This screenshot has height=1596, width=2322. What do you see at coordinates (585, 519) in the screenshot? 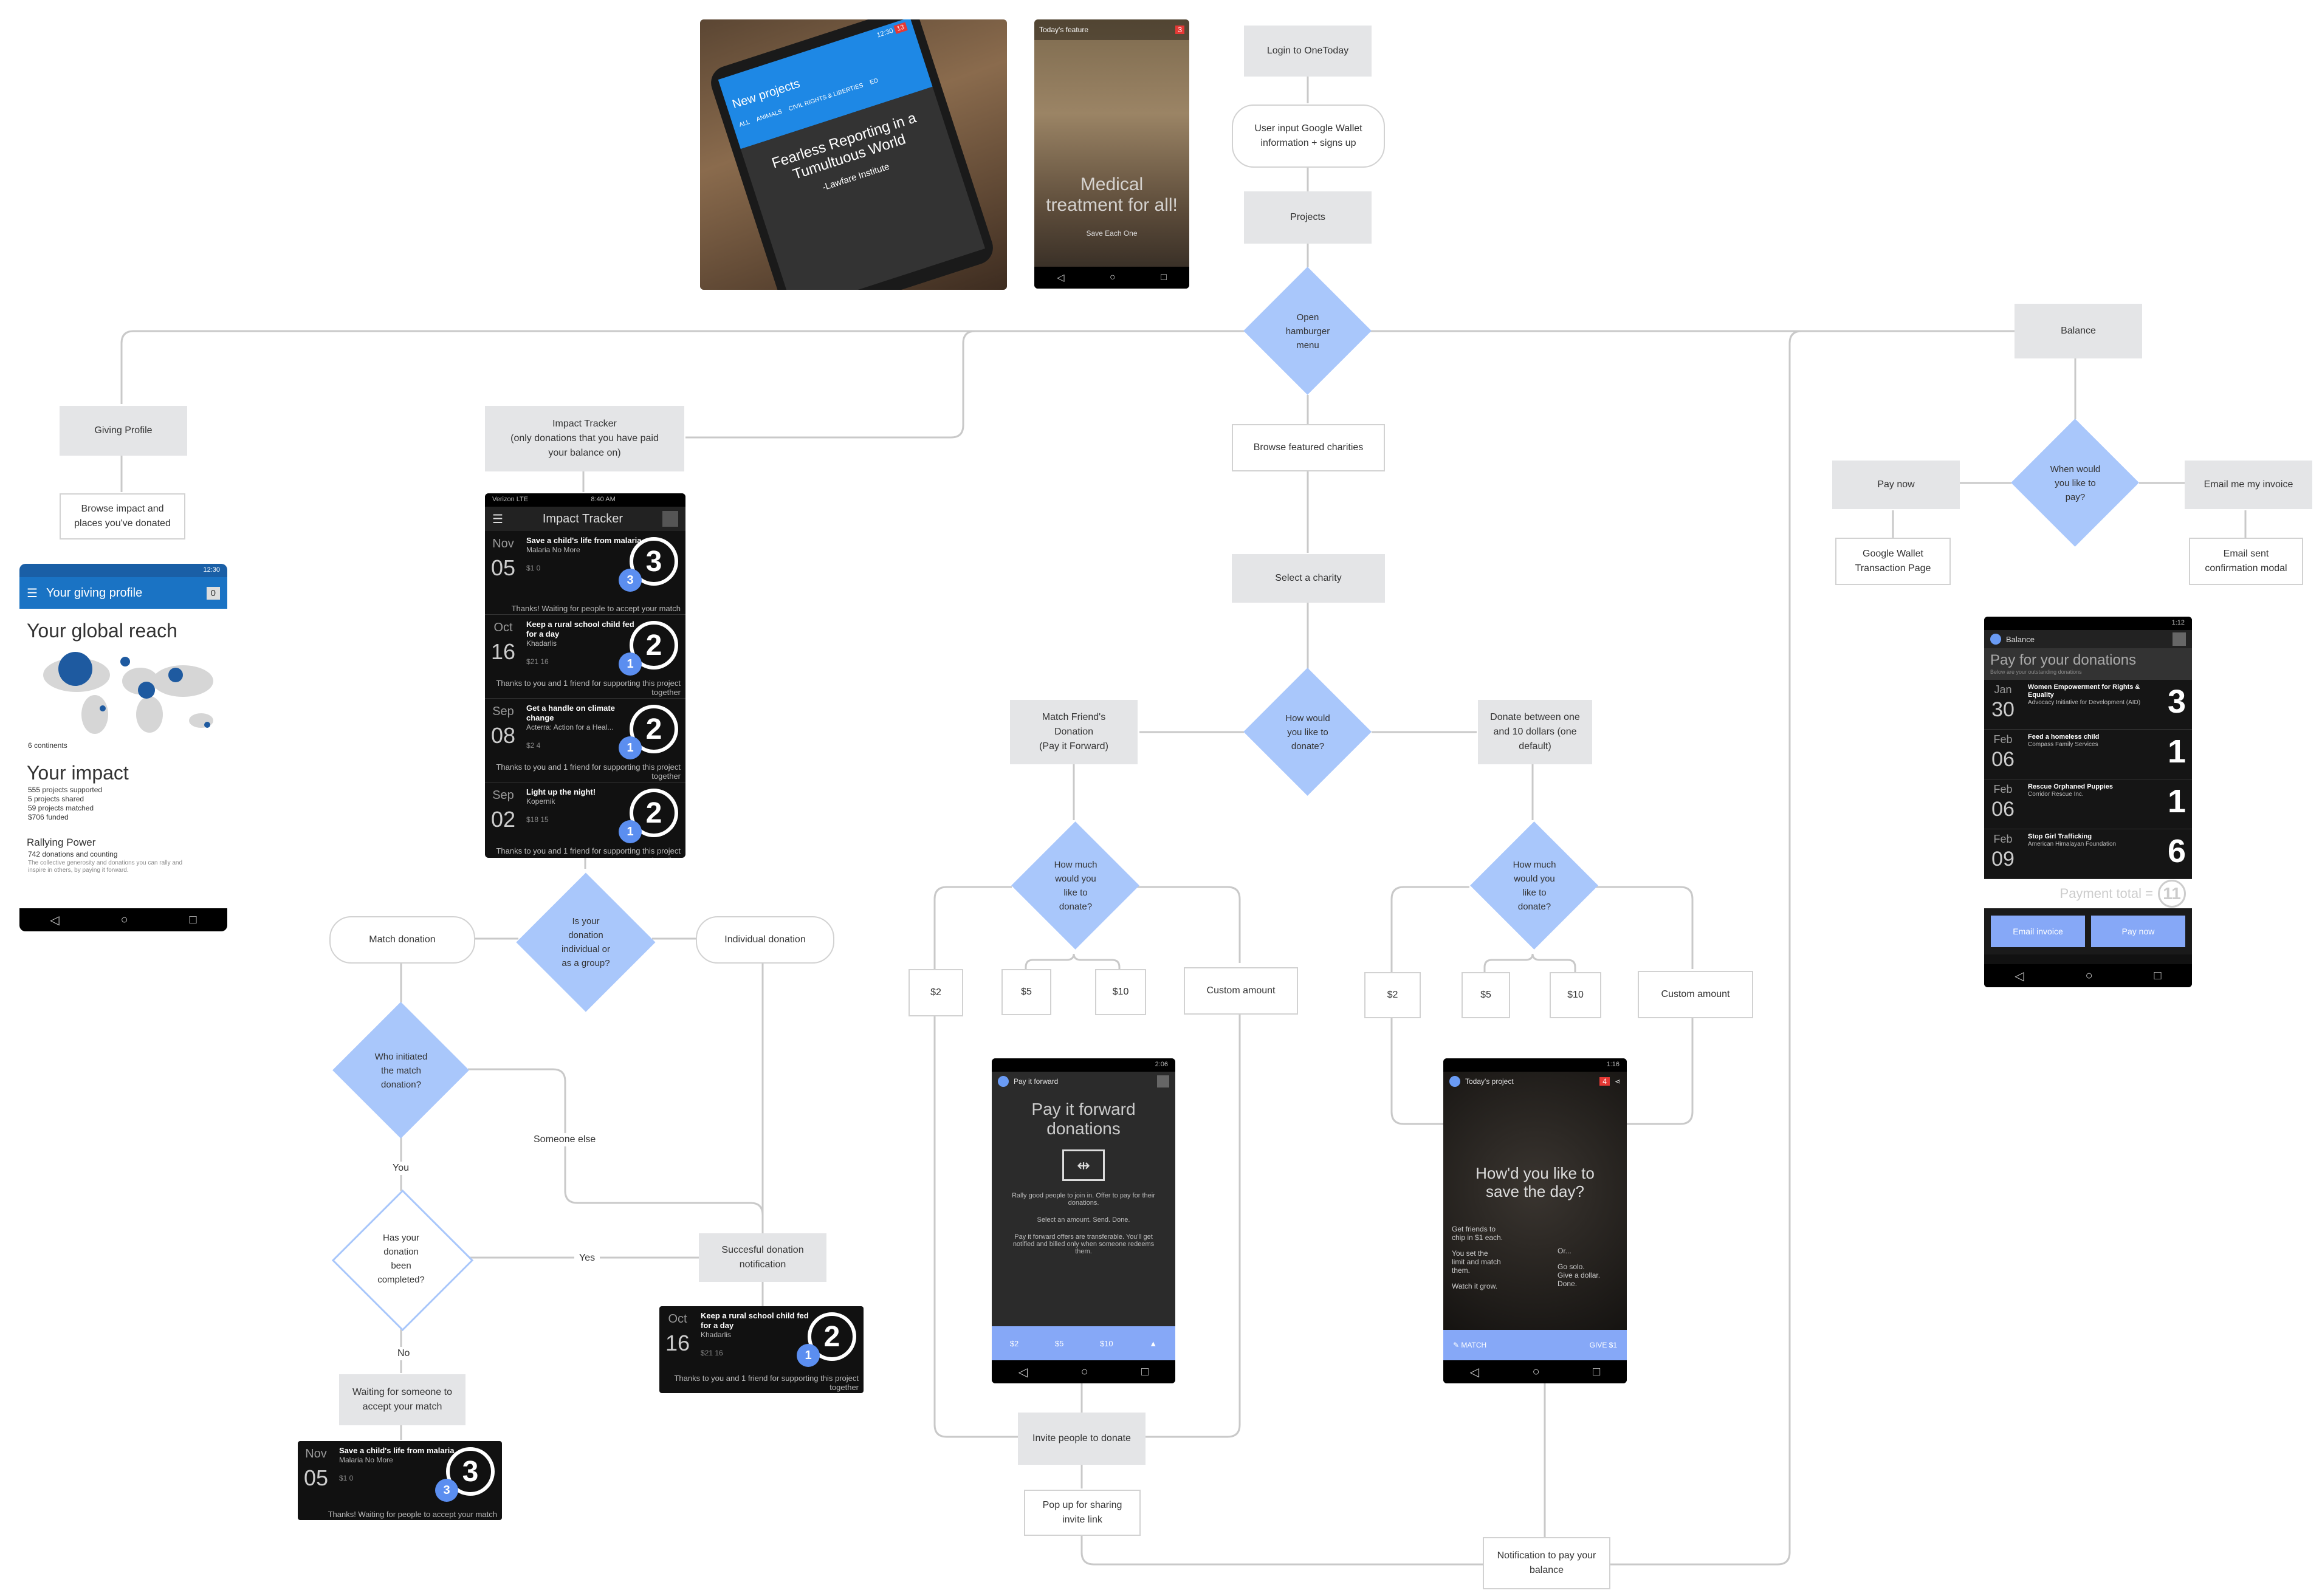
I see `app-bar: ☰ Impact Tracker` at bounding box center [585, 519].